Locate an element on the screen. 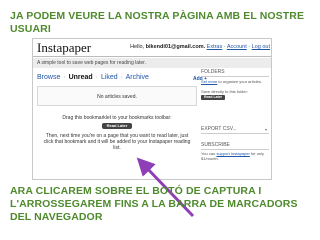 Image resolution: width=320 pixels, height=240 pixels. folders-title: FOLDERS is located at coordinates (235, 73).